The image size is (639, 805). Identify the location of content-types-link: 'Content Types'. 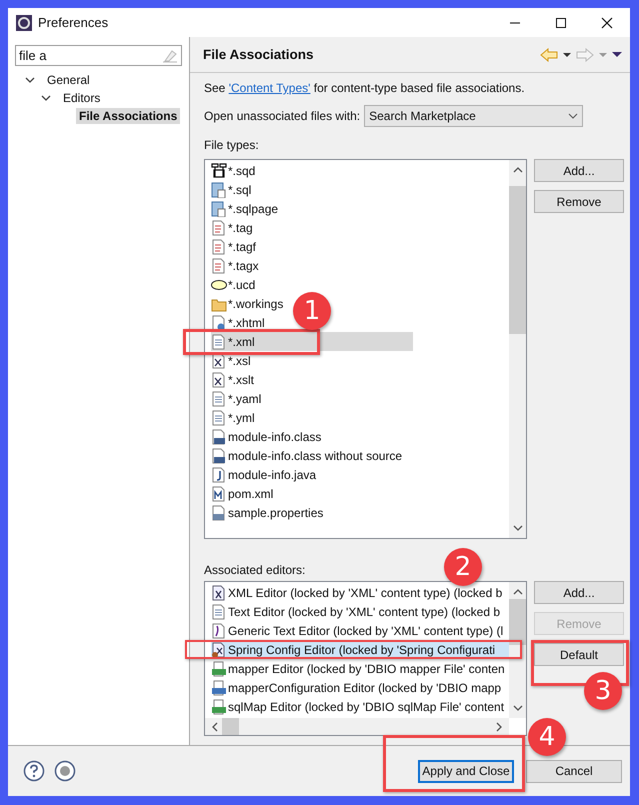
(269, 88).